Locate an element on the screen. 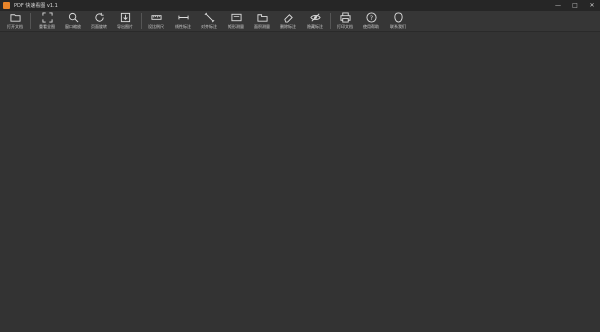 The width and height of the screenshot is (600, 332). rect-measure-icon is located at coordinates (236, 17).